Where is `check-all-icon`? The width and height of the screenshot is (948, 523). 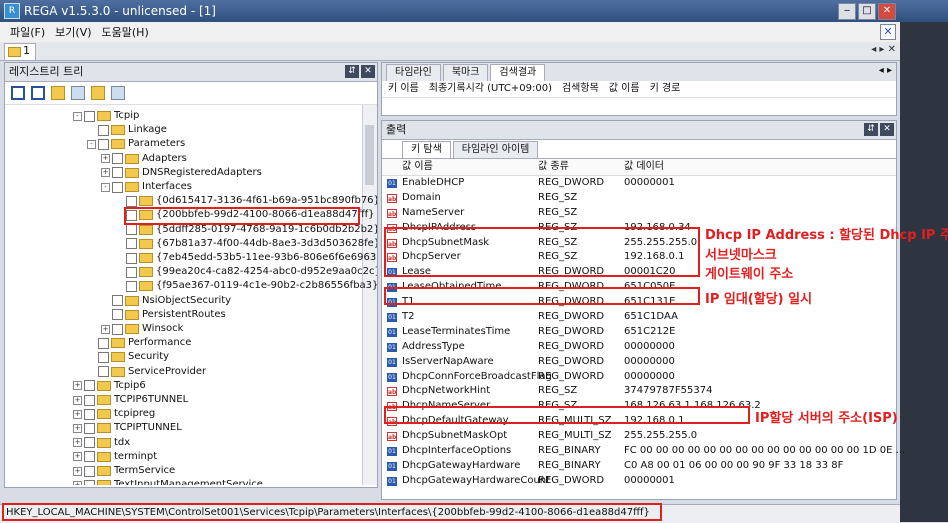 check-all-icon is located at coordinates (18, 93).